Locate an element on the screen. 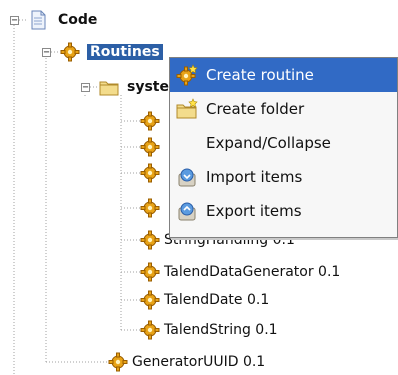 The width and height of the screenshot is (398, 375). tree-node-routine: TalendDate 0.1 is located at coordinates (204, 300).